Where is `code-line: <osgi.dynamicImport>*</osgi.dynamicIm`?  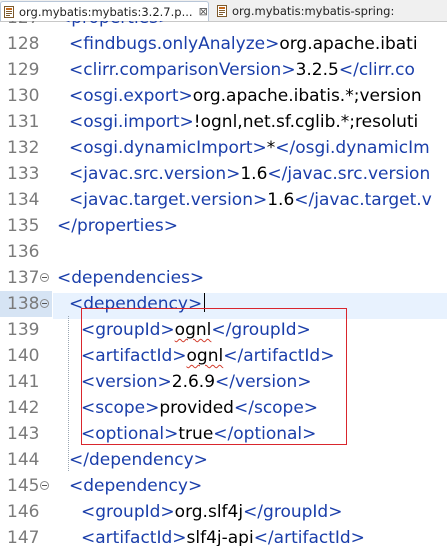 code-line: <osgi.dynamicImport>*</osgi.dynamicIm is located at coordinates (252, 148).